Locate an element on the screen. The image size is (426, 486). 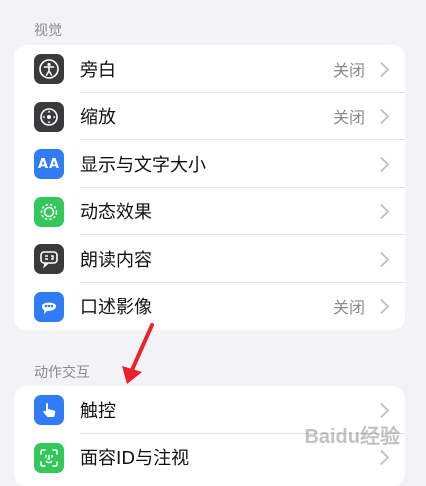
audio-description-icon is located at coordinates (49, 306).